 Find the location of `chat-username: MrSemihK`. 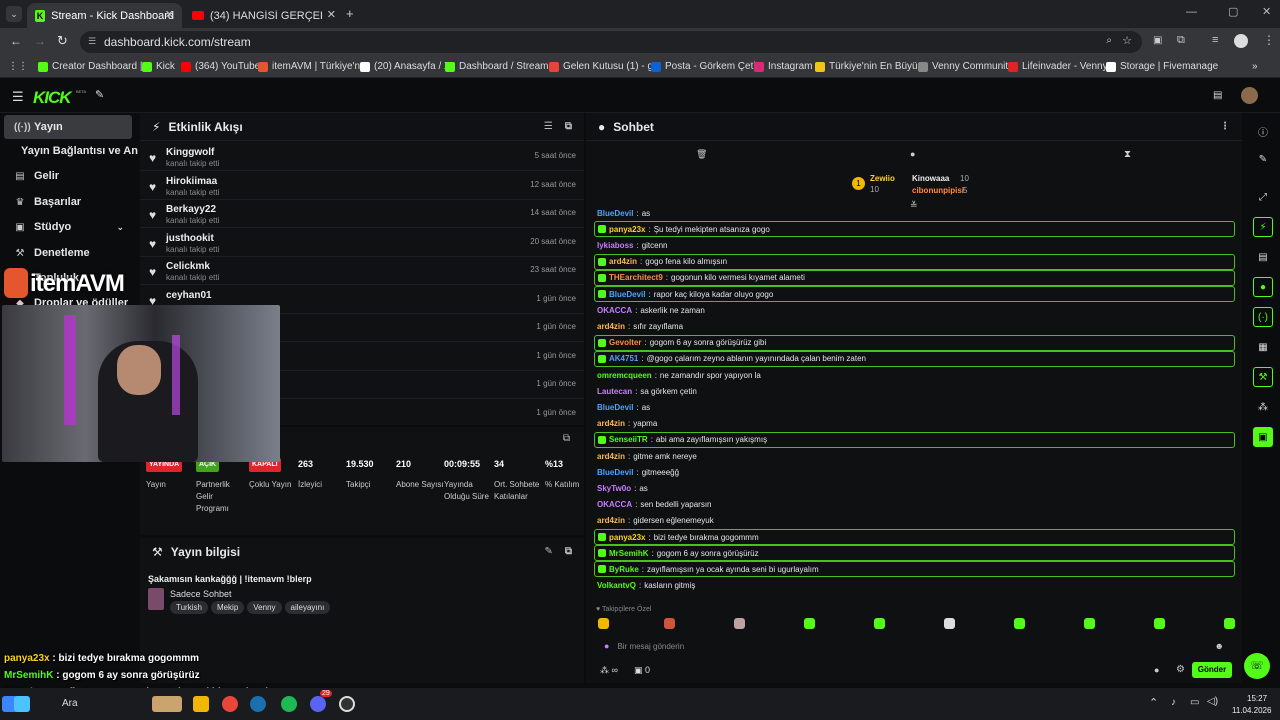

chat-username: MrSemihK is located at coordinates (629, 553).